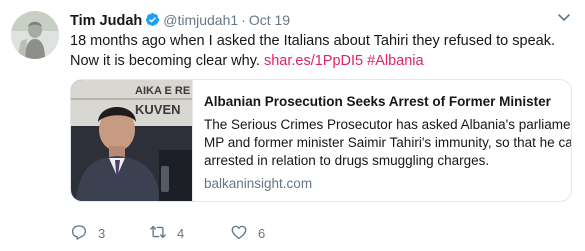 The height and width of the screenshot is (251, 585). Describe the element at coordinates (258, 183) in the screenshot. I see `card-domain: balkaninsight.com` at that location.